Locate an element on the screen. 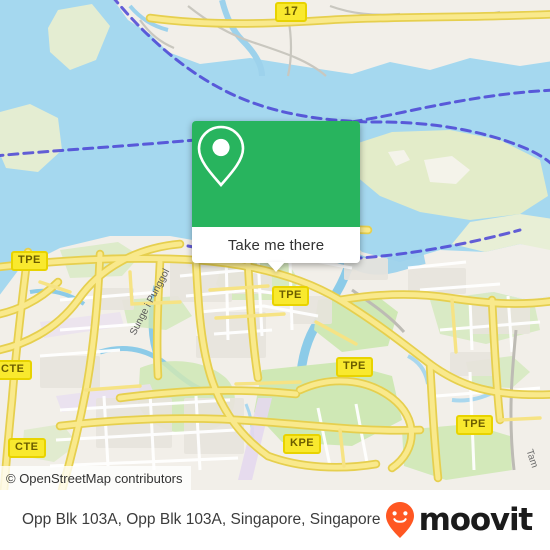 The width and height of the screenshot is (550, 550). highway-shield-cte-s: CTE is located at coordinates (27, 448).